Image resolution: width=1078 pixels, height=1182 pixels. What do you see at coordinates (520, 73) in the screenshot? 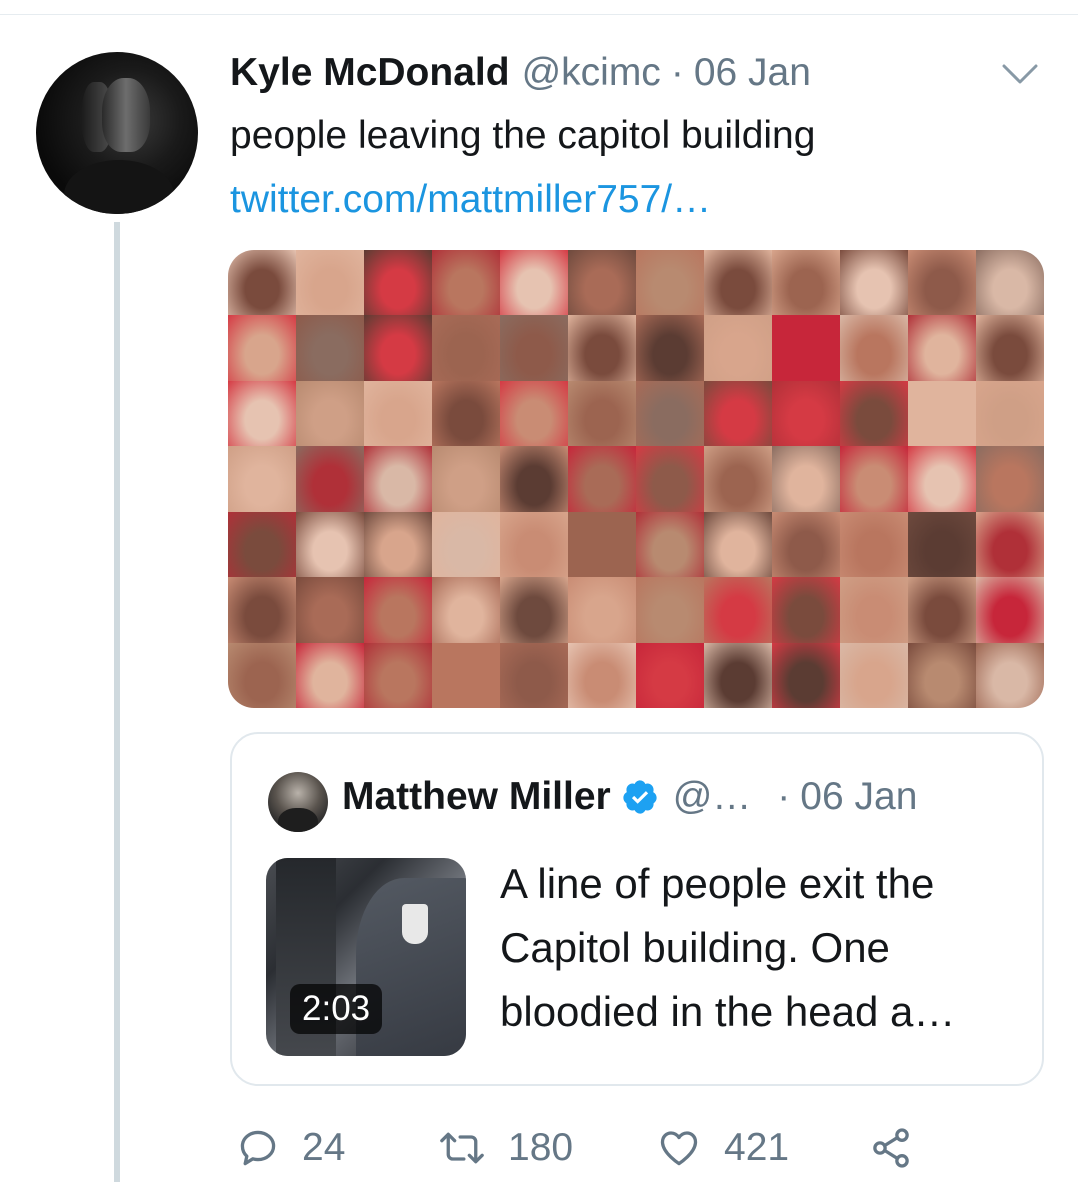
I see `tweet-header: Kyle McDonald @kcimc · 06 Jan` at bounding box center [520, 73].